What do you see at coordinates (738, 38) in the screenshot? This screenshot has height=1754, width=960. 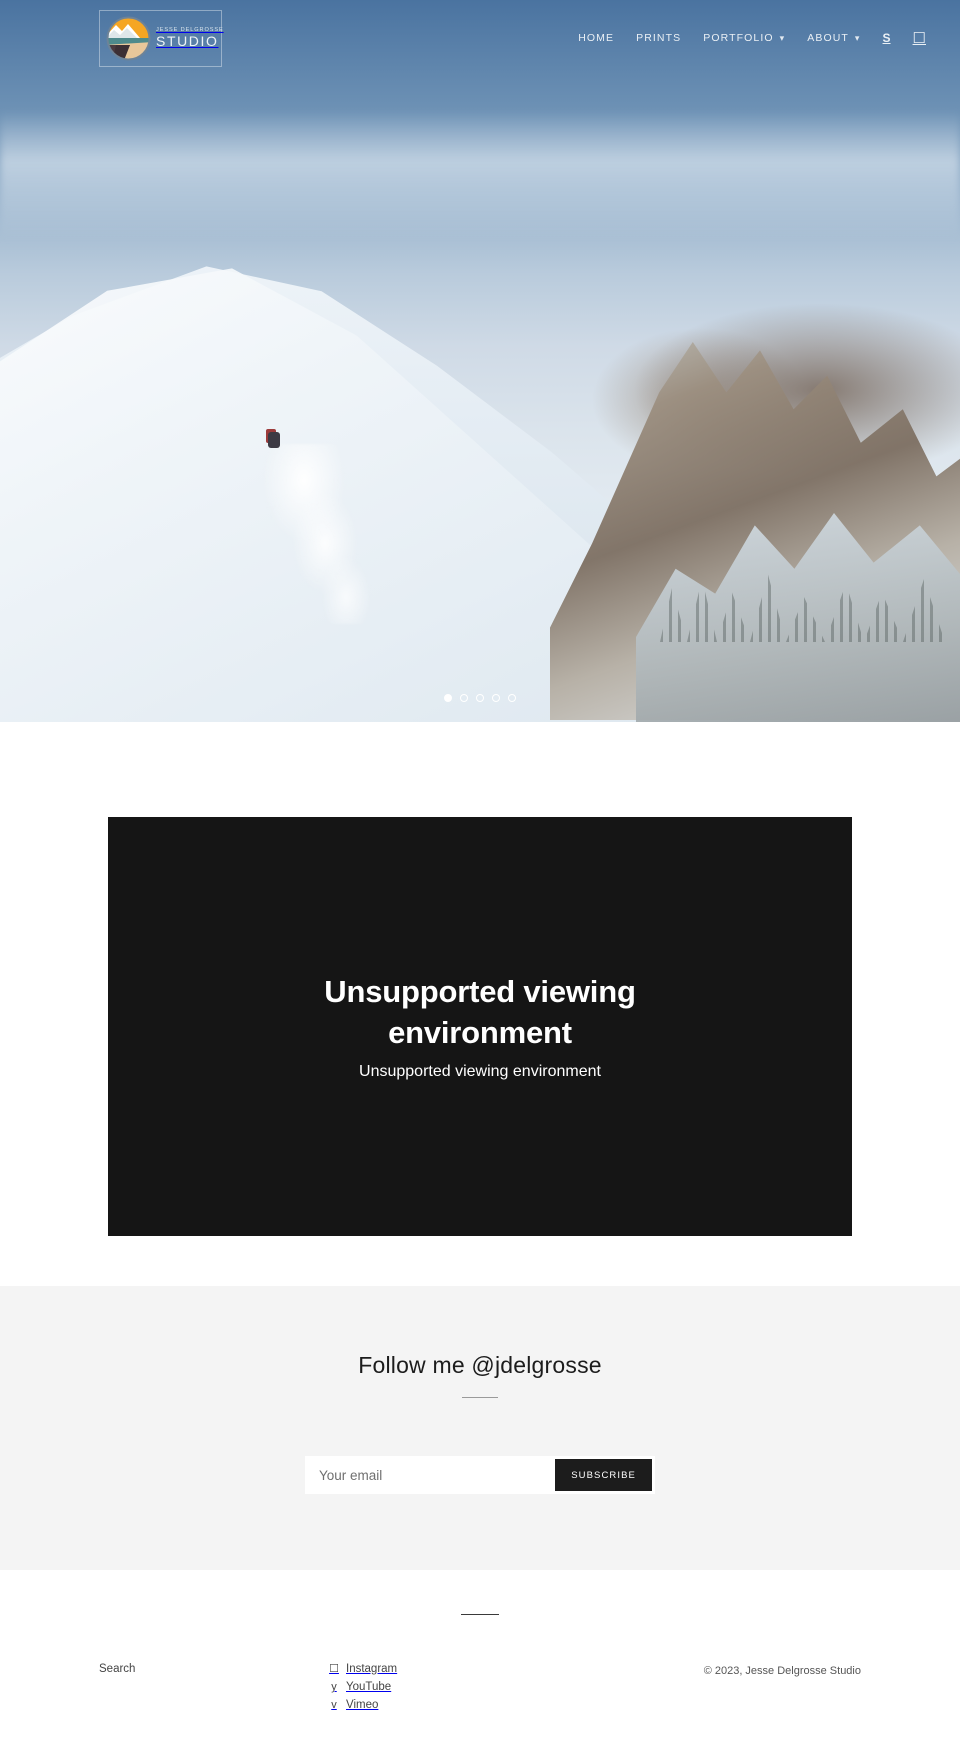 I see `nav-item-label: PORTFOLIO` at bounding box center [738, 38].